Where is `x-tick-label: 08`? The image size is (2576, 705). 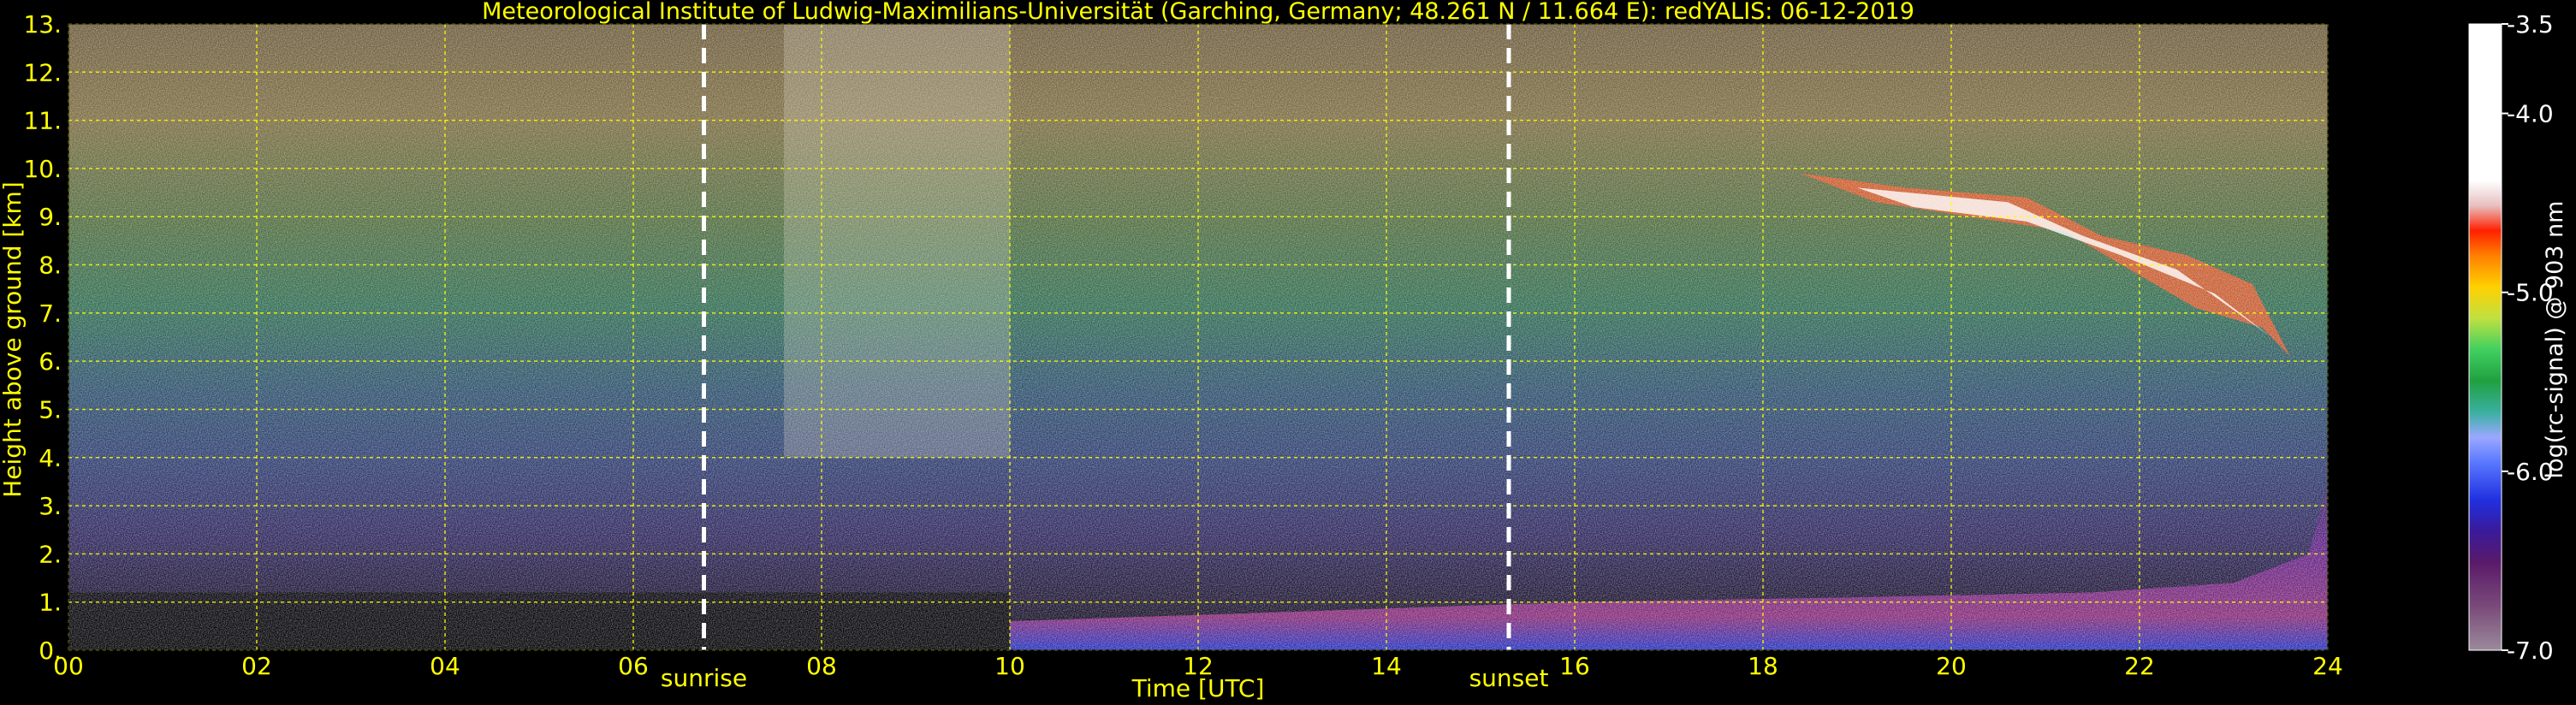
x-tick-label: 08 is located at coordinates (821, 666).